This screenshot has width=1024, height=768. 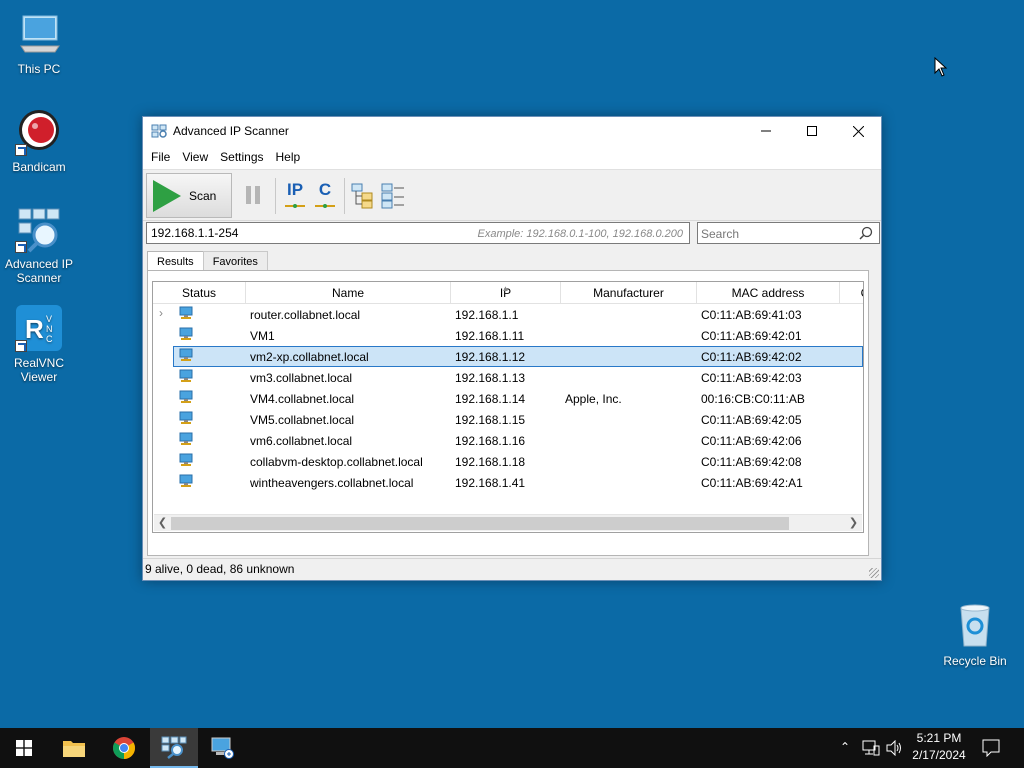 What do you see at coordinates (874, 573) in the screenshot?
I see `resize-grip-icon` at bounding box center [874, 573].